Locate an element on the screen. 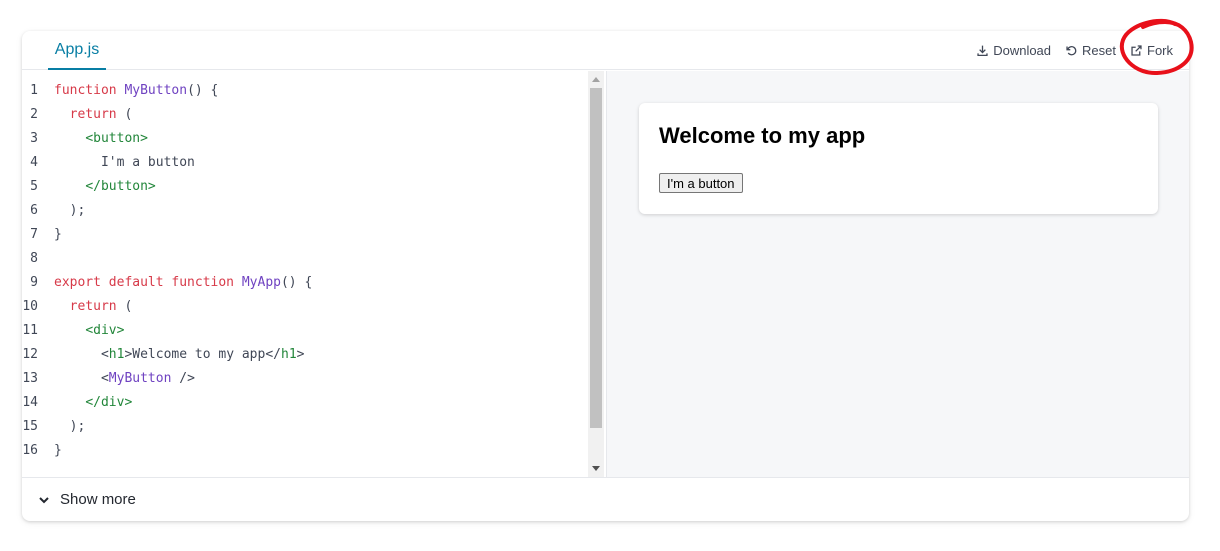  external-link-icon is located at coordinates (1136, 50).